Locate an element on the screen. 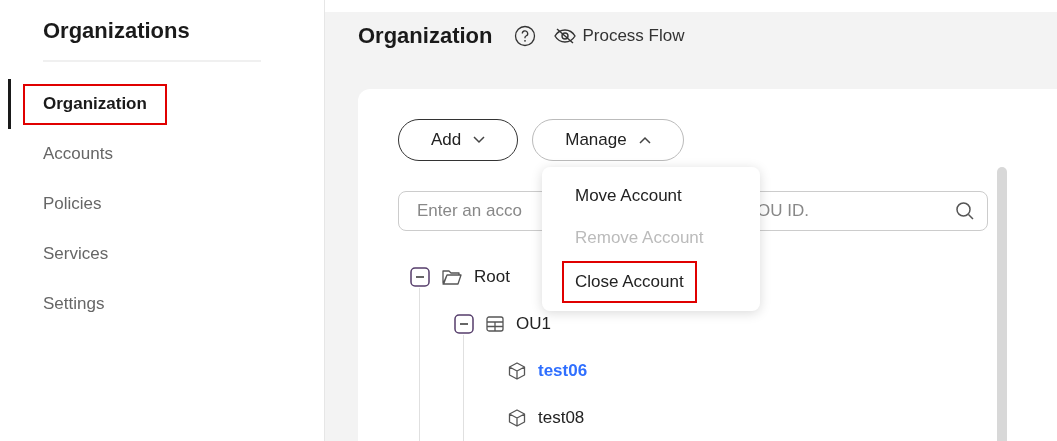  table-icon is located at coordinates (495, 323).